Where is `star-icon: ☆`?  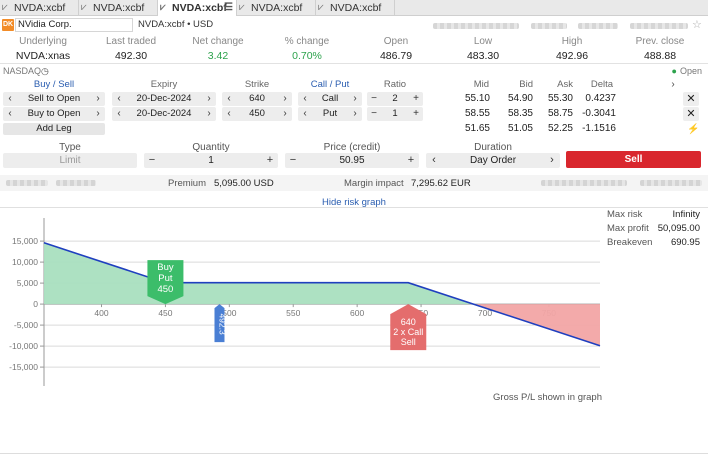 star-icon: ☆ is located at coordinates (698, 25).